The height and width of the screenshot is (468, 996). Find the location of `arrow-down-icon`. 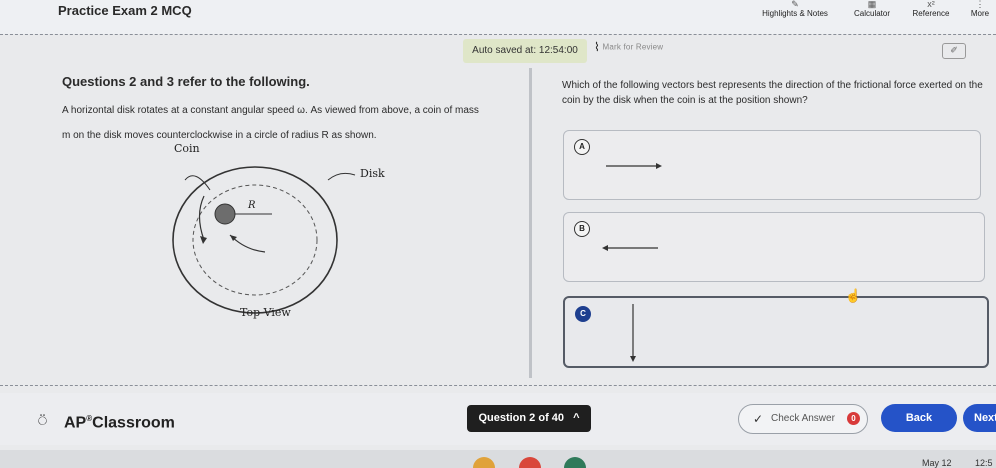

arrow-down-icon is located at coordinates (633, 333).